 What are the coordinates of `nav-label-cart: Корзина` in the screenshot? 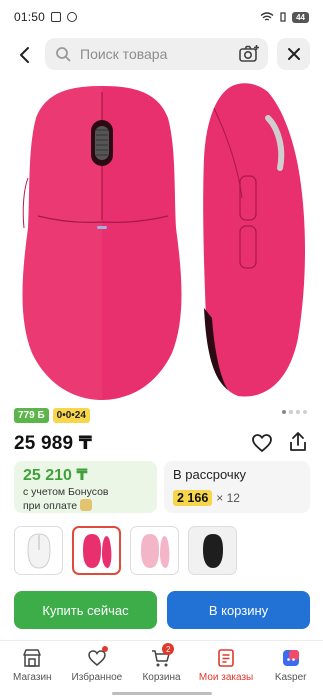 It's located at (161, 677).